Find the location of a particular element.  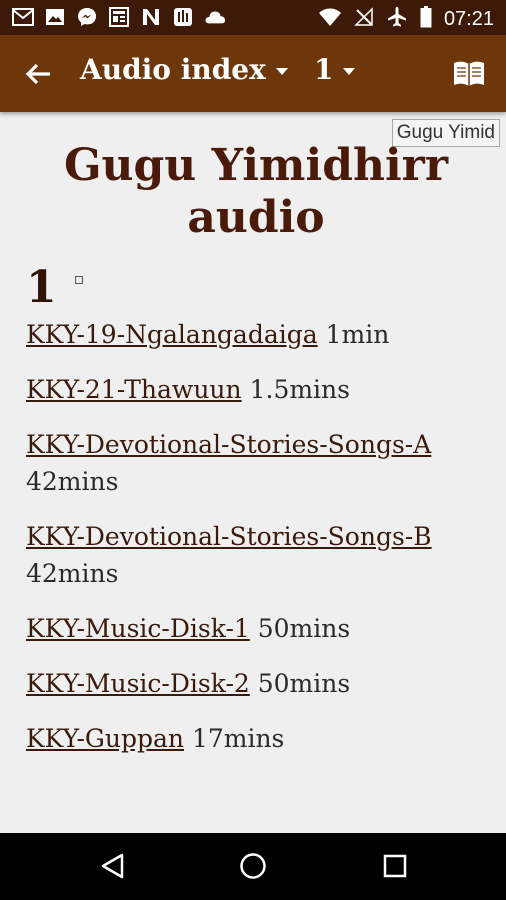

news-icon is located at coordinates (119, 17).